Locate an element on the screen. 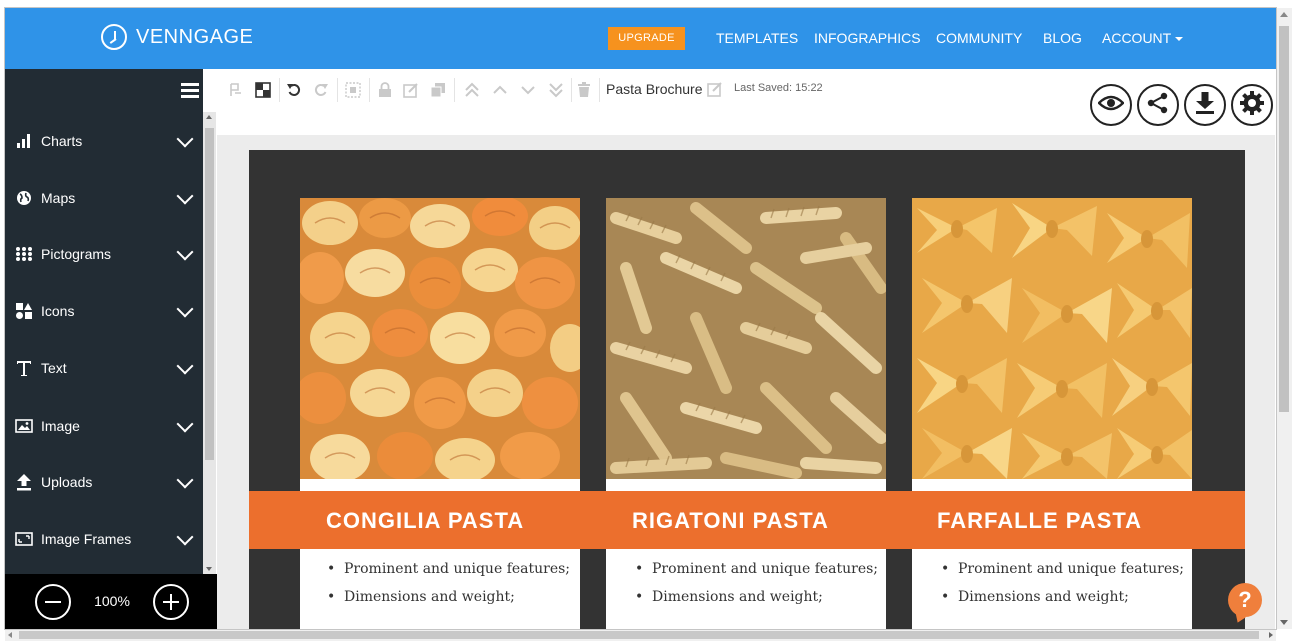 This screenshot has height=641, width=1292. pasta-title-farfalle: FARFALLE PASTA is located at coordinates (1039, 521).